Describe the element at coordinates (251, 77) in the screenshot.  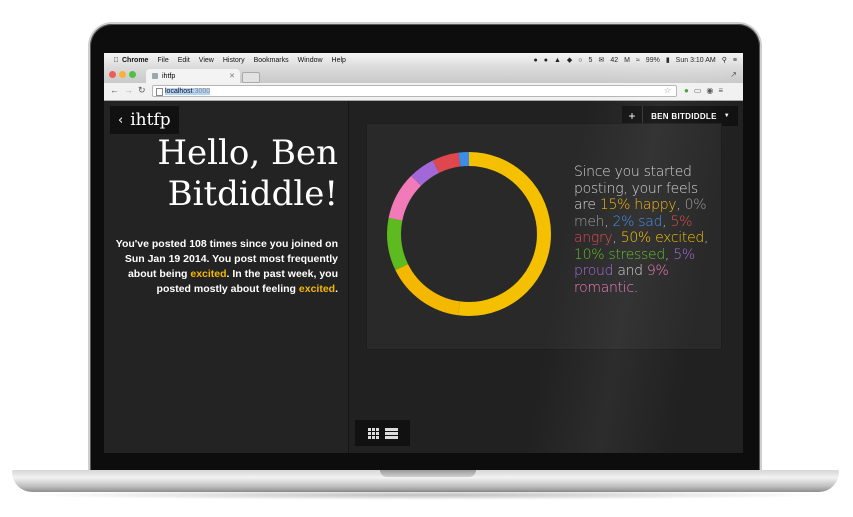
I see `new-tab-button` at that location.